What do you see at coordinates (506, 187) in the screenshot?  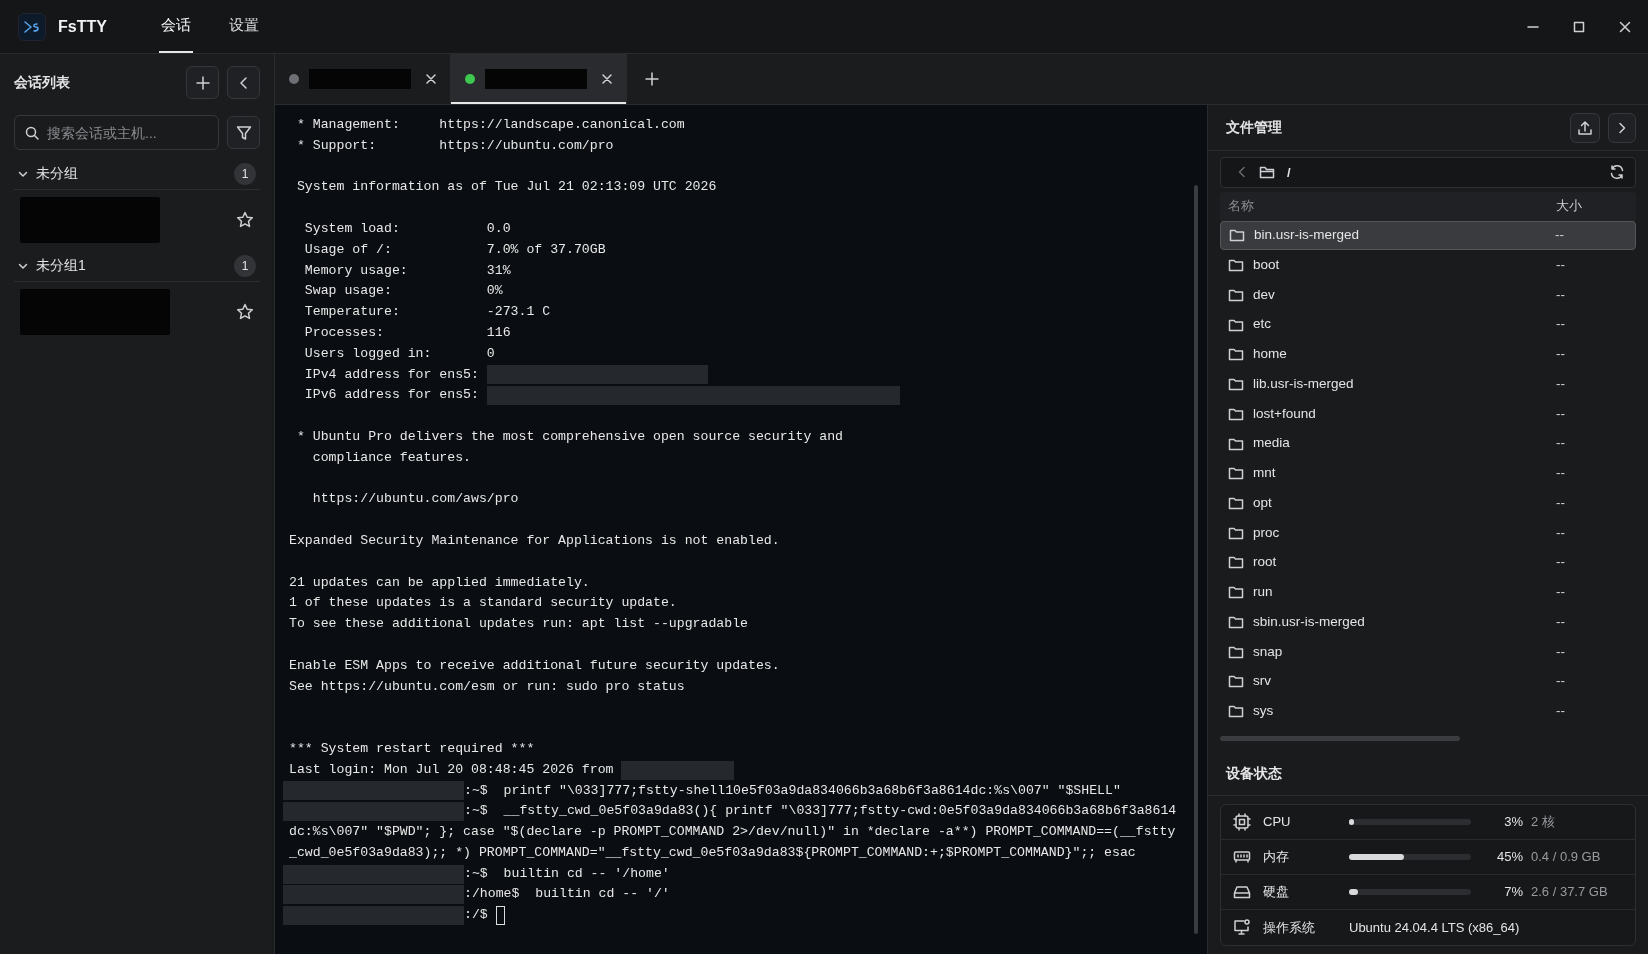 I see `terminal-line: System information as of Tue Jul 21 02:13:09 UTC 2026` at bounding box center [506, 187].